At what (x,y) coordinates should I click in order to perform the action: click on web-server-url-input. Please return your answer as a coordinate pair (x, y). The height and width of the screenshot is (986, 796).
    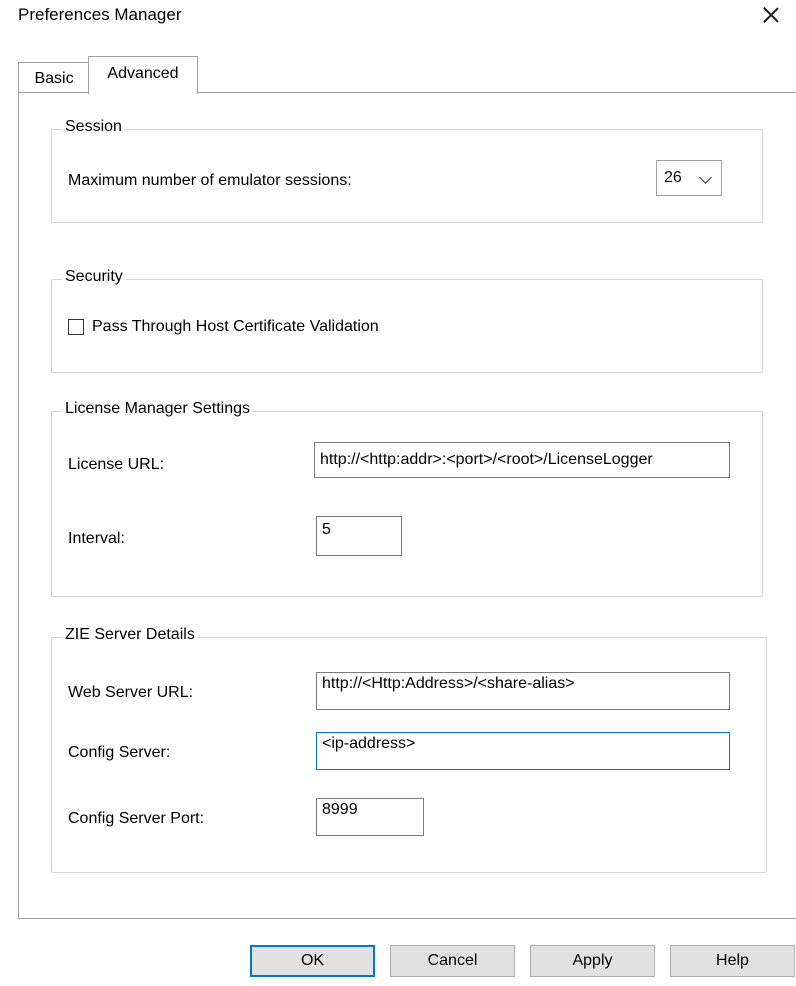
    Looking at the image, I should click on (523, 691).